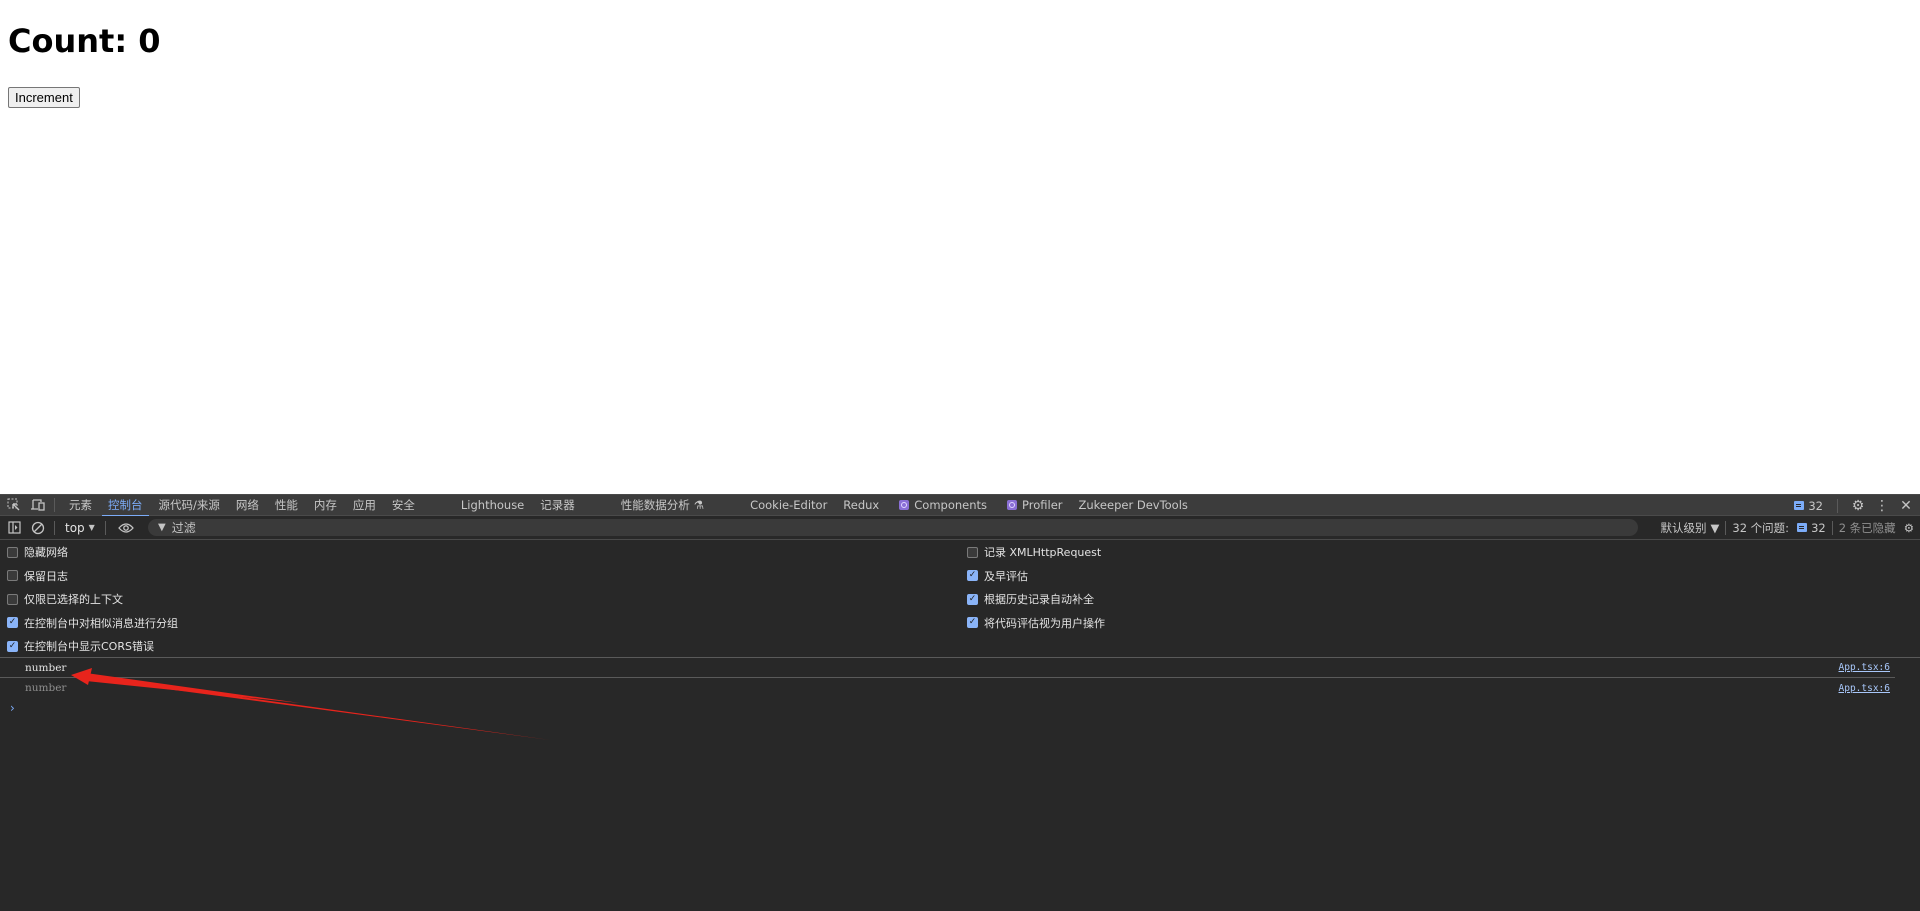 This screenshot has width=1920, height=911. I want to click on setting-option: 保留日志, so click(37, 576).